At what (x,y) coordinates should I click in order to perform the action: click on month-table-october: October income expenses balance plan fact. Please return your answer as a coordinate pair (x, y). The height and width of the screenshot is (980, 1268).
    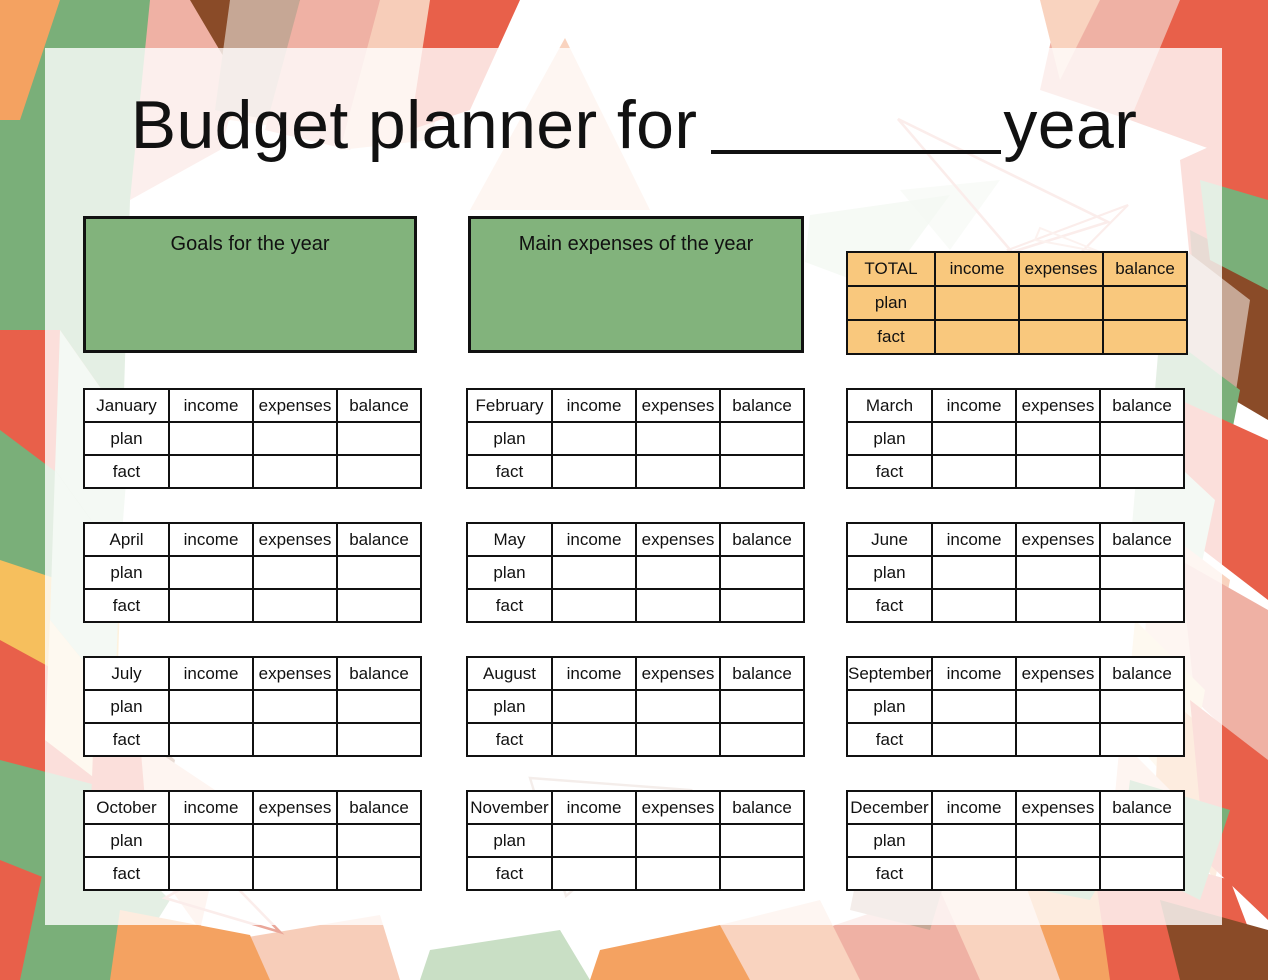
    Looking at the image, I should click on (252, 840).